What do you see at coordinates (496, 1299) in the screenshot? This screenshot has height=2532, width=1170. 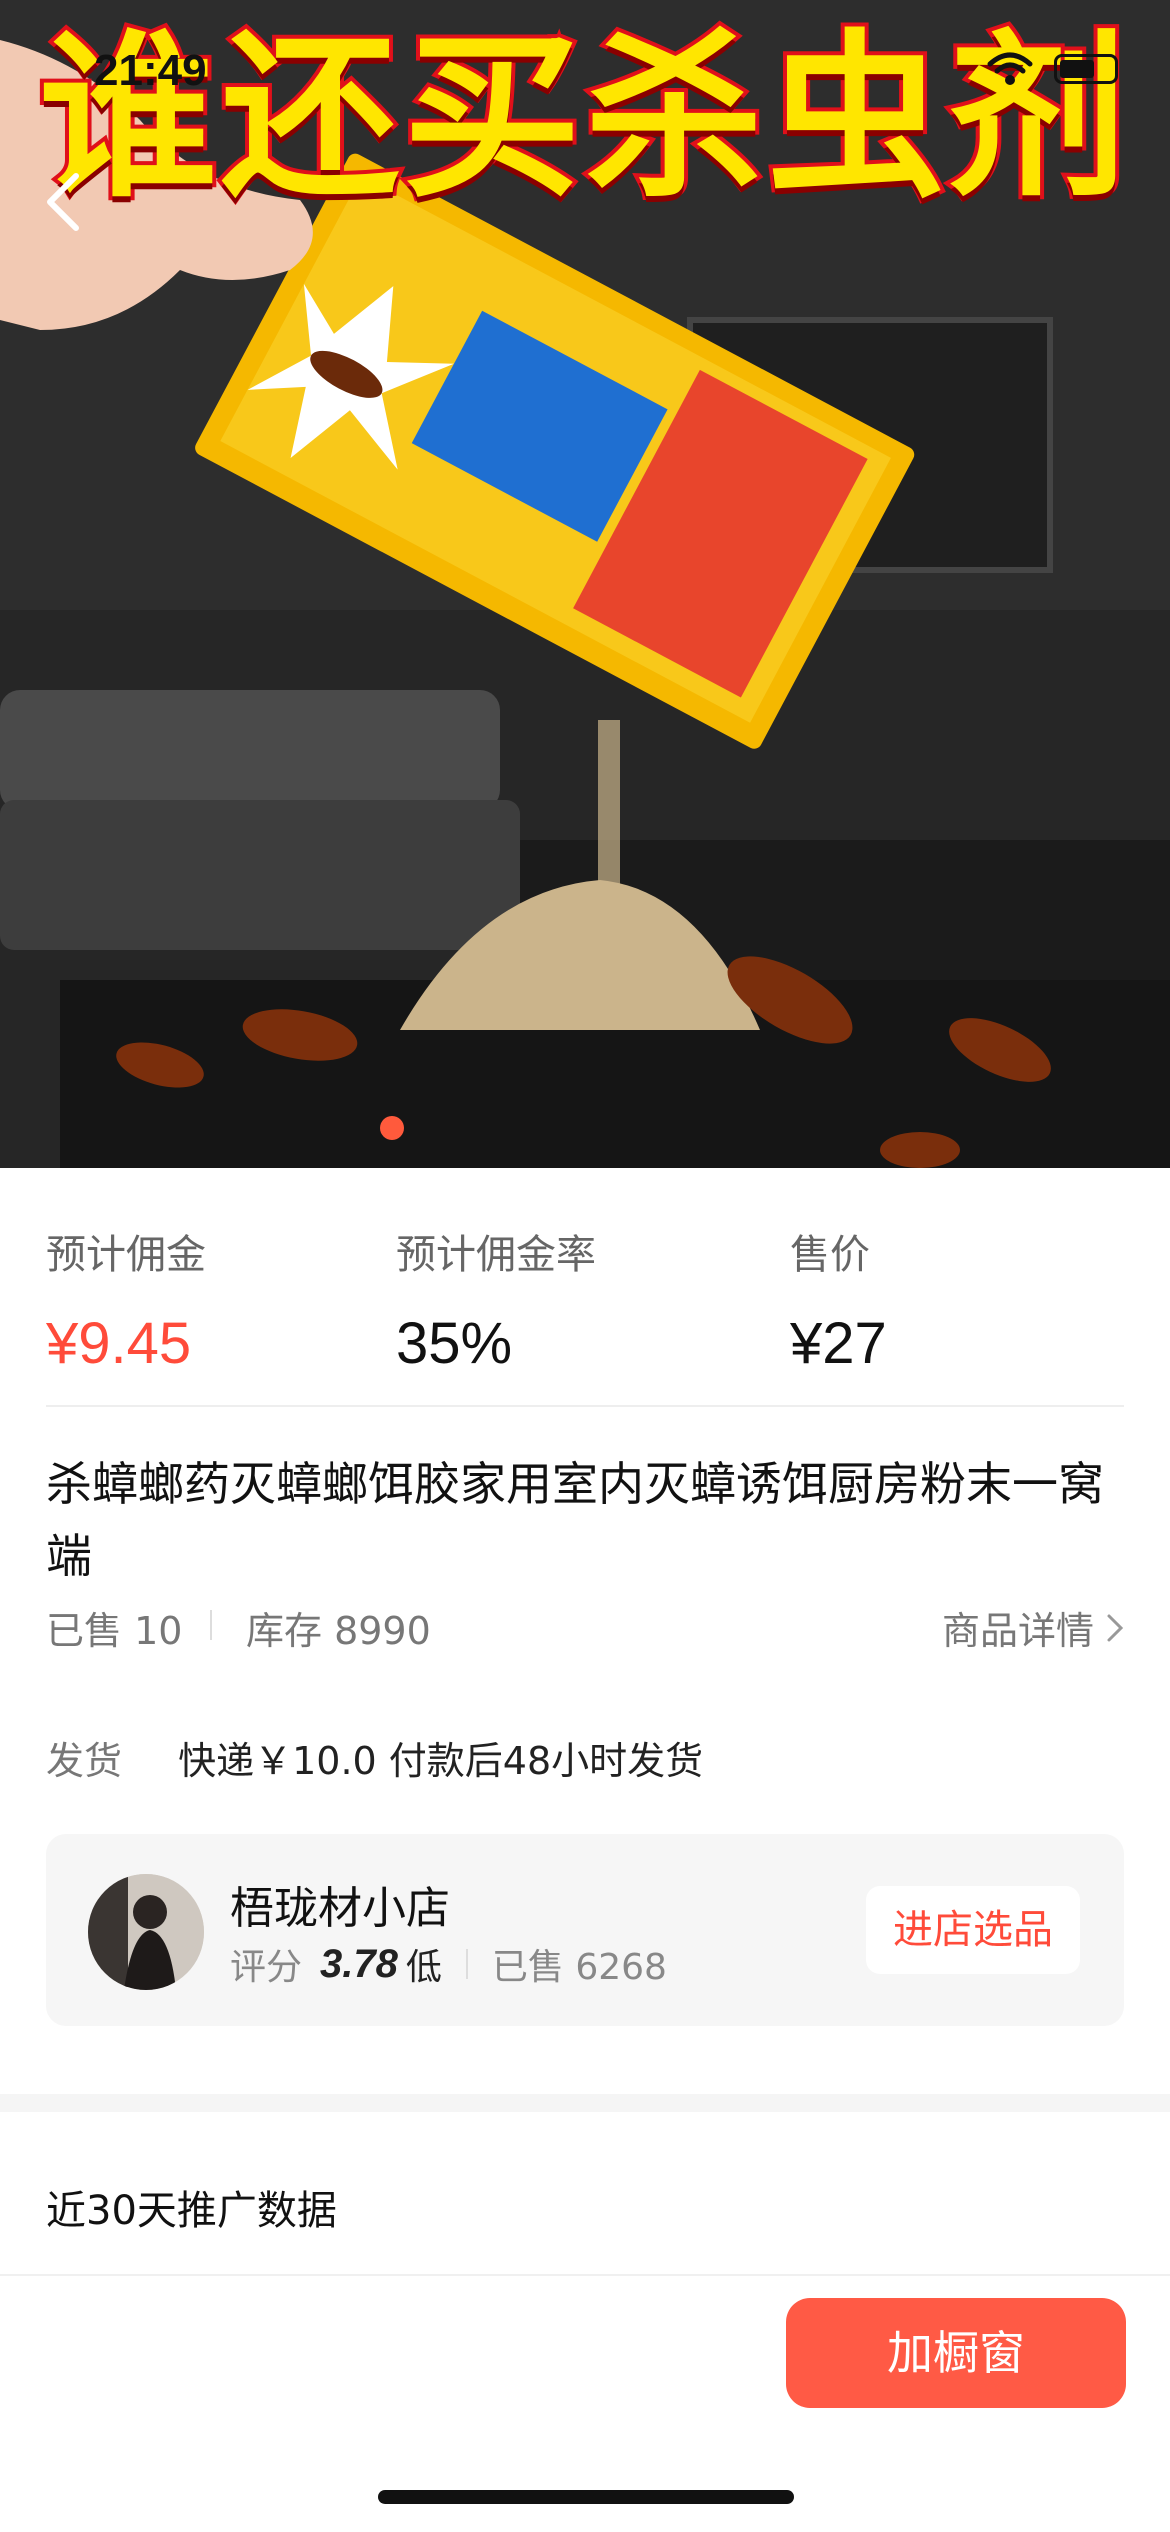 I see `stat-commission-rate: 预计佣金率 35%` at bounding box center [496, 1299].